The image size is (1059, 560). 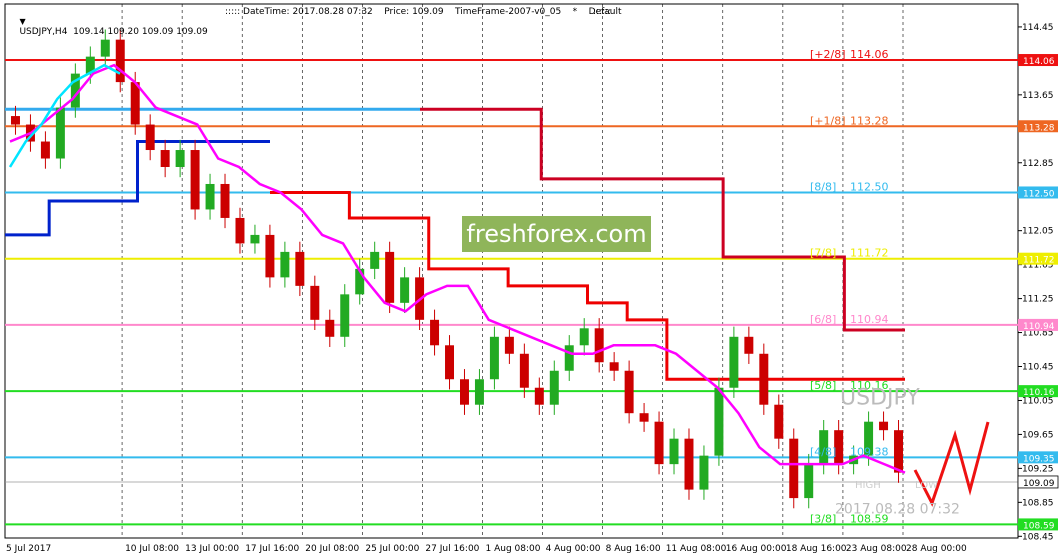 I want to click on dropdown-triangle-icon: ▼, so click(x=22, y=21).